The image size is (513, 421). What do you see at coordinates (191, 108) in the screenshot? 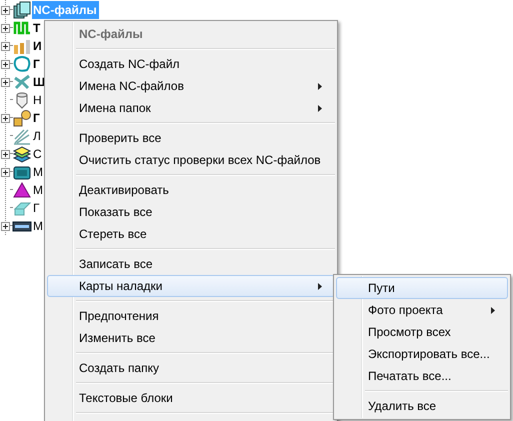
I see `menu-item: Имена папок` at bounding box center [191, 108].